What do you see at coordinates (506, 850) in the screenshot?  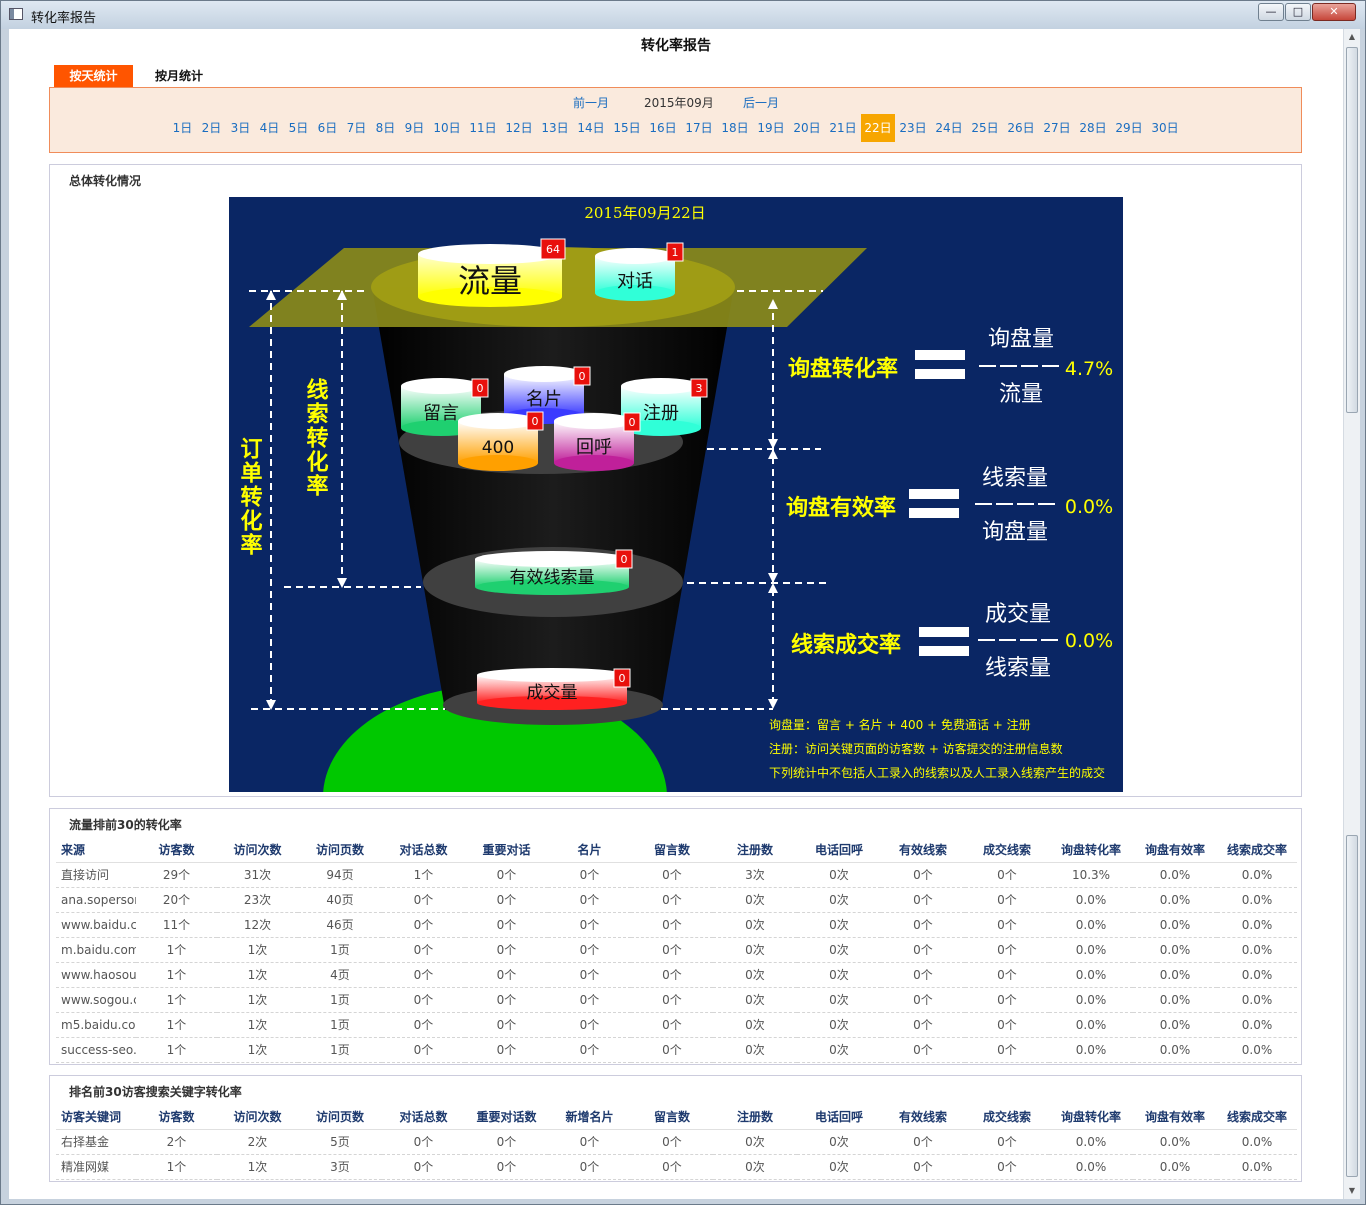 I see `column-header: 重要对话` at bounding box center [506, 850].